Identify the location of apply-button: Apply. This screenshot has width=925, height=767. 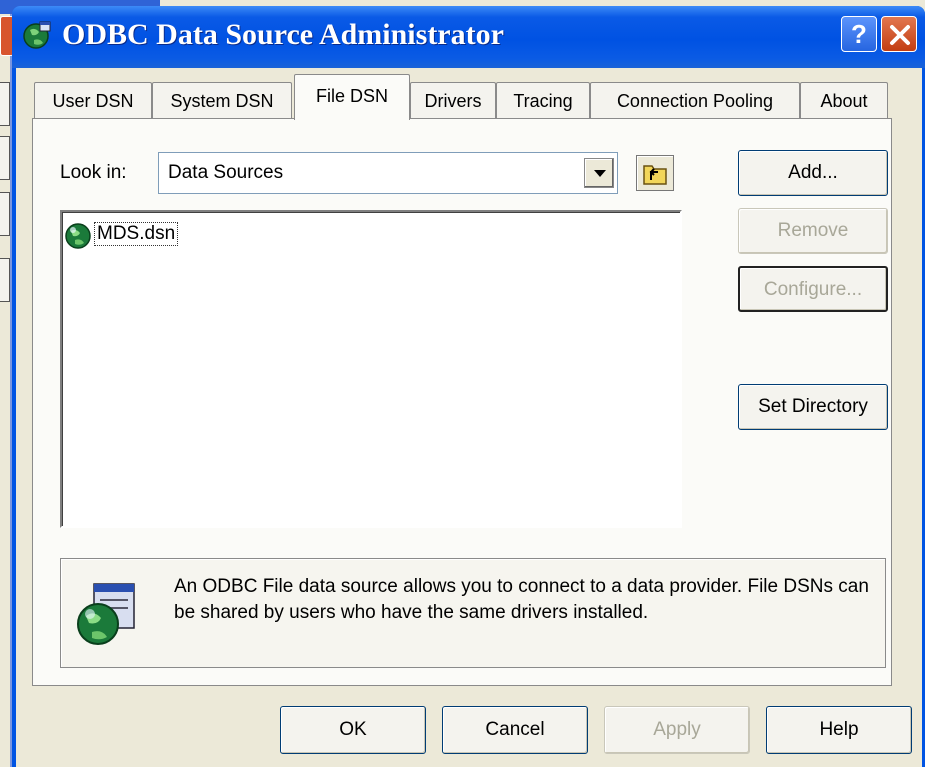
(677, 730).